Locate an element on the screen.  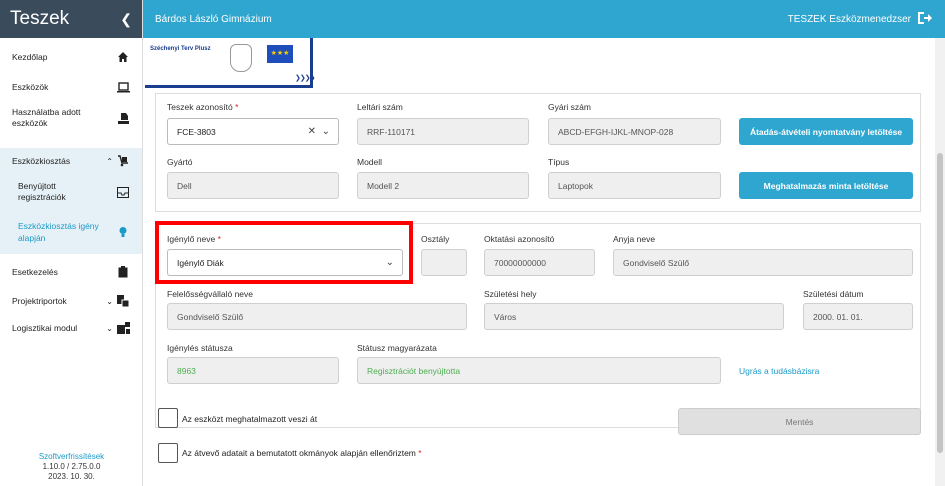
chevron-up-icon: ⌃ is located at coordinates (109, 161).